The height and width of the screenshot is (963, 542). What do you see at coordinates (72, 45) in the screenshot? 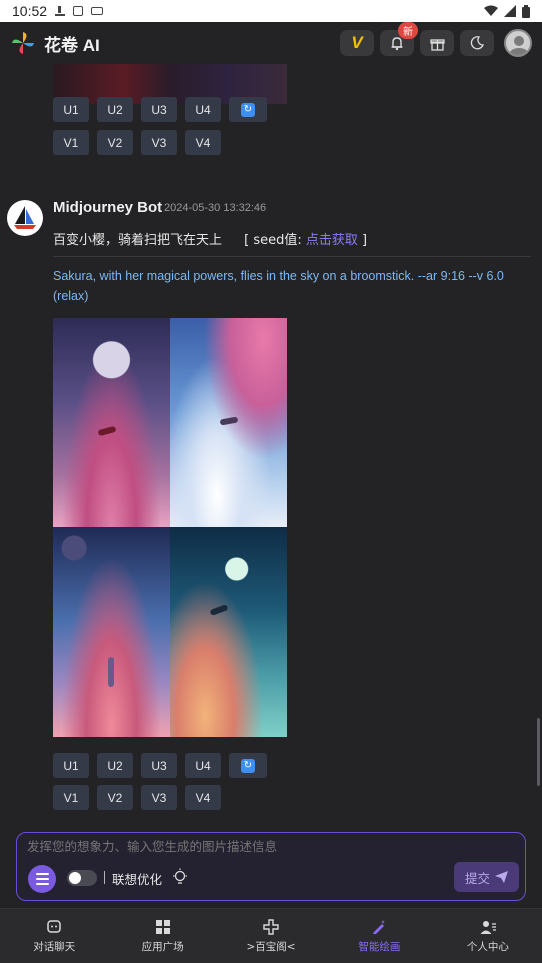
I see `app-title: 花卷 AI` at bounding box center [72, 45].